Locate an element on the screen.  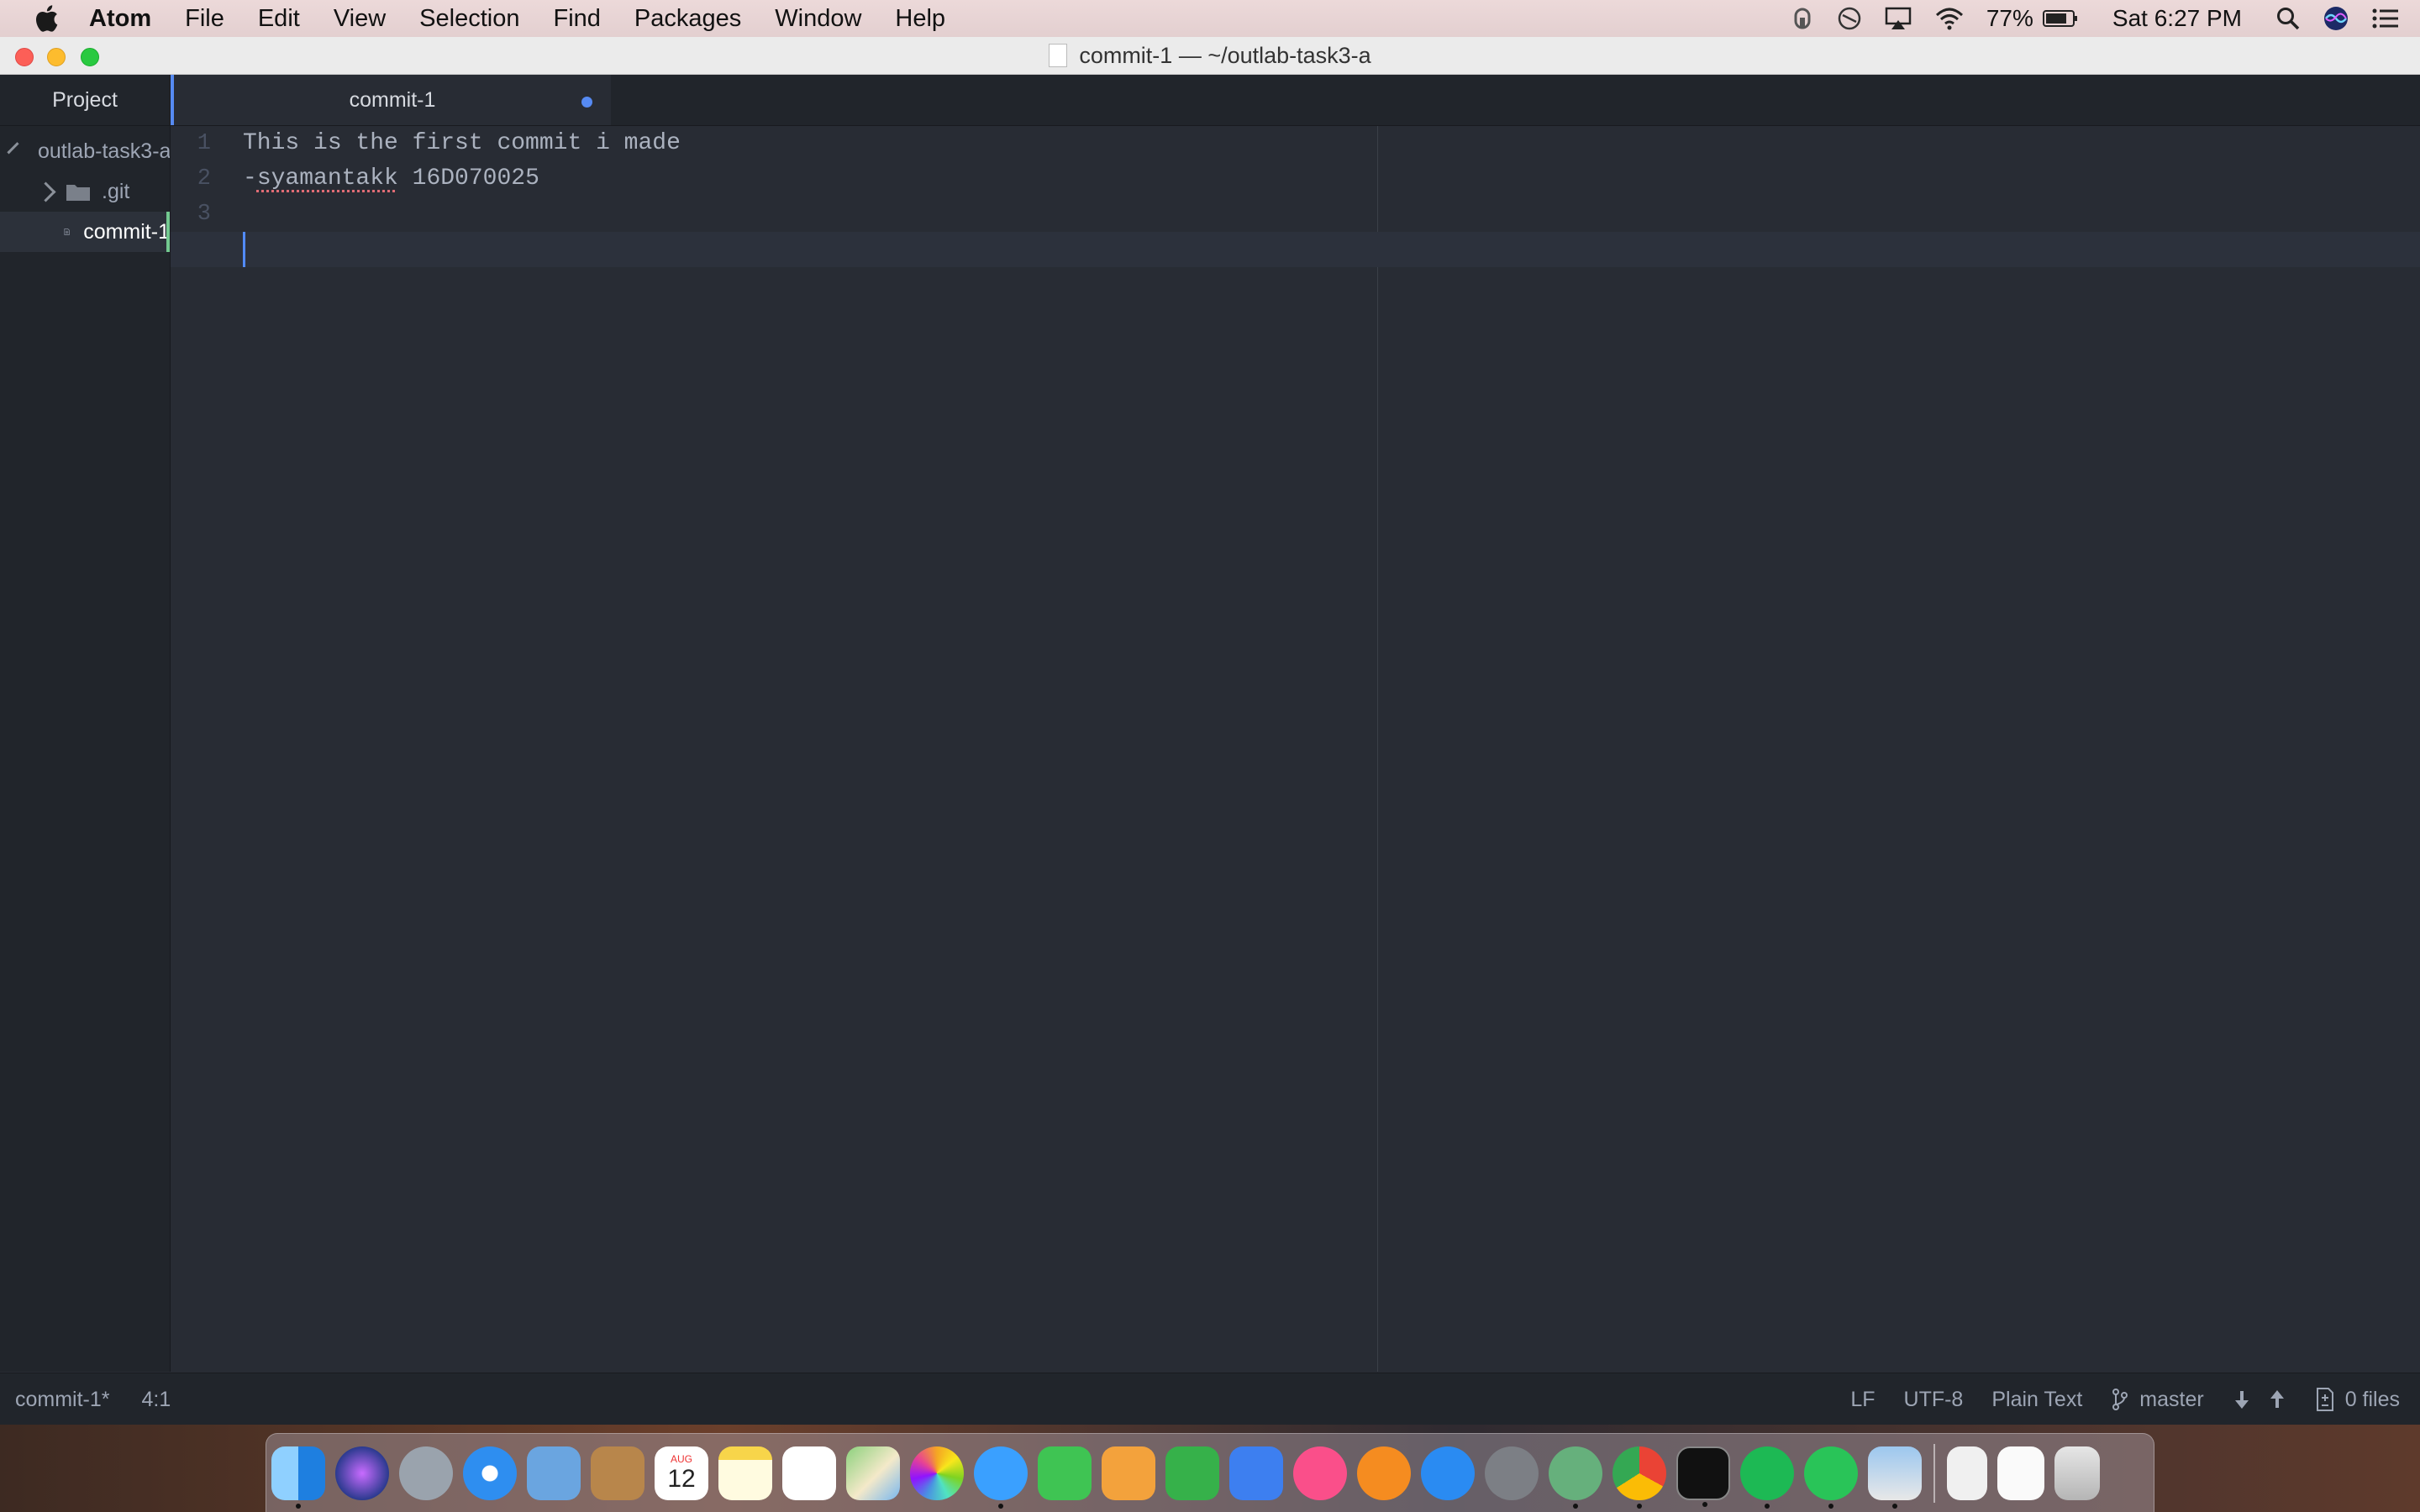
clock: Sat 6:27 PM is located at coordinates (2177, 18).